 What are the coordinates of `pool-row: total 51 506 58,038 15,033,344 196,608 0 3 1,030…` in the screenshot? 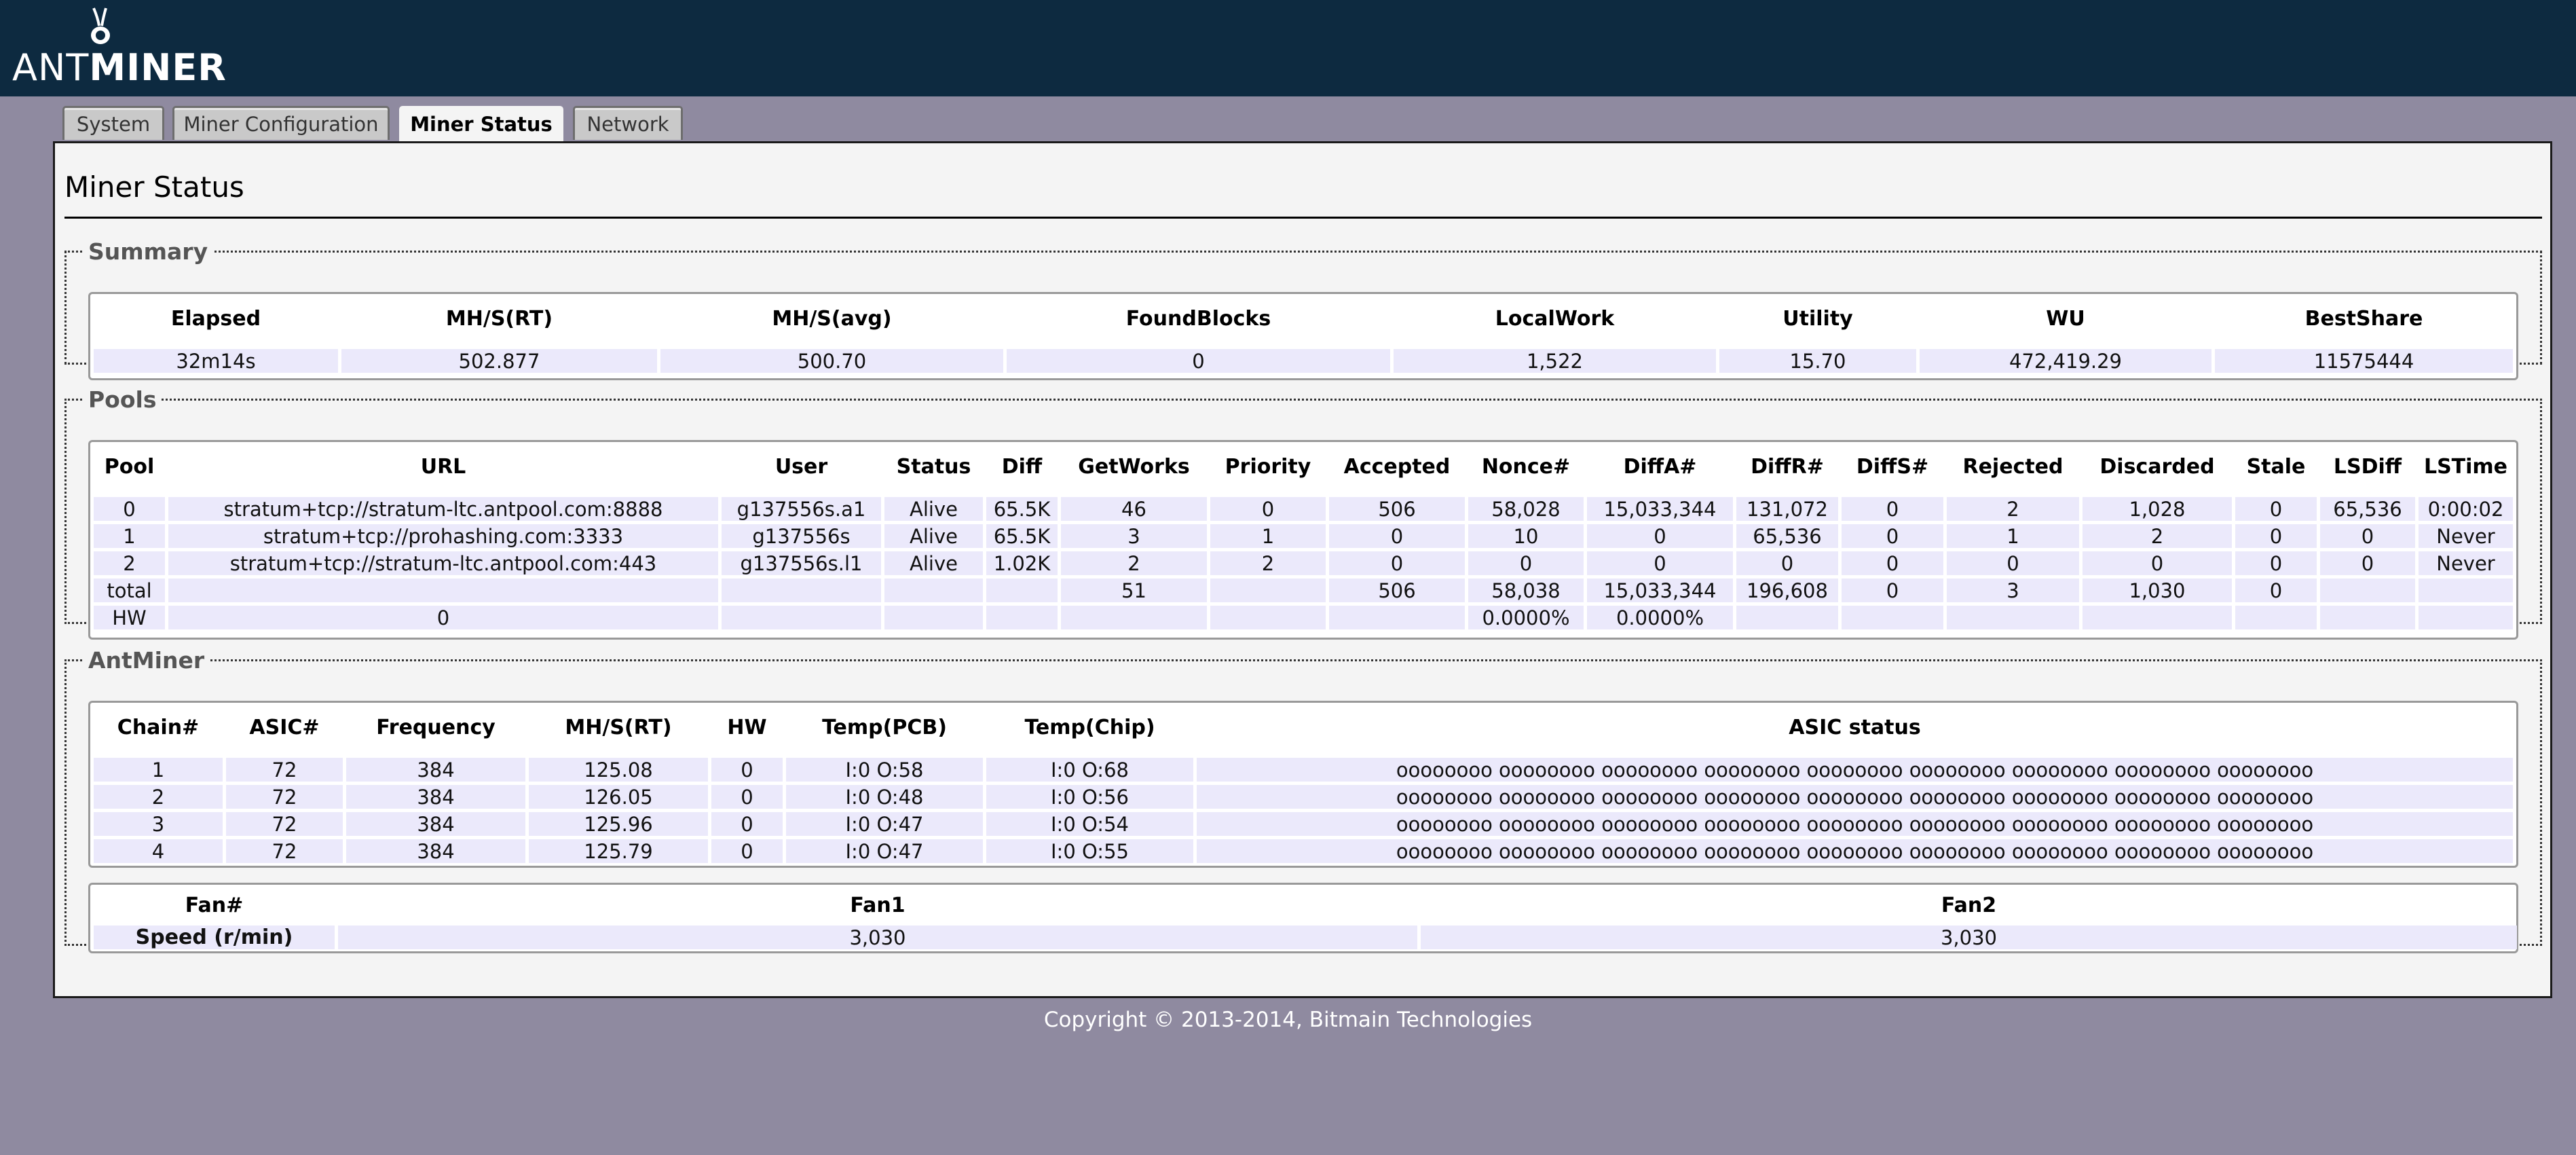 It's located at (1304, 590).